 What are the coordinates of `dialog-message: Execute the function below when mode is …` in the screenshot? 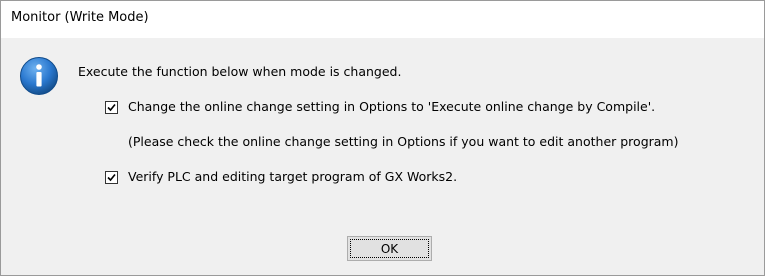 It's located at (240, 71).